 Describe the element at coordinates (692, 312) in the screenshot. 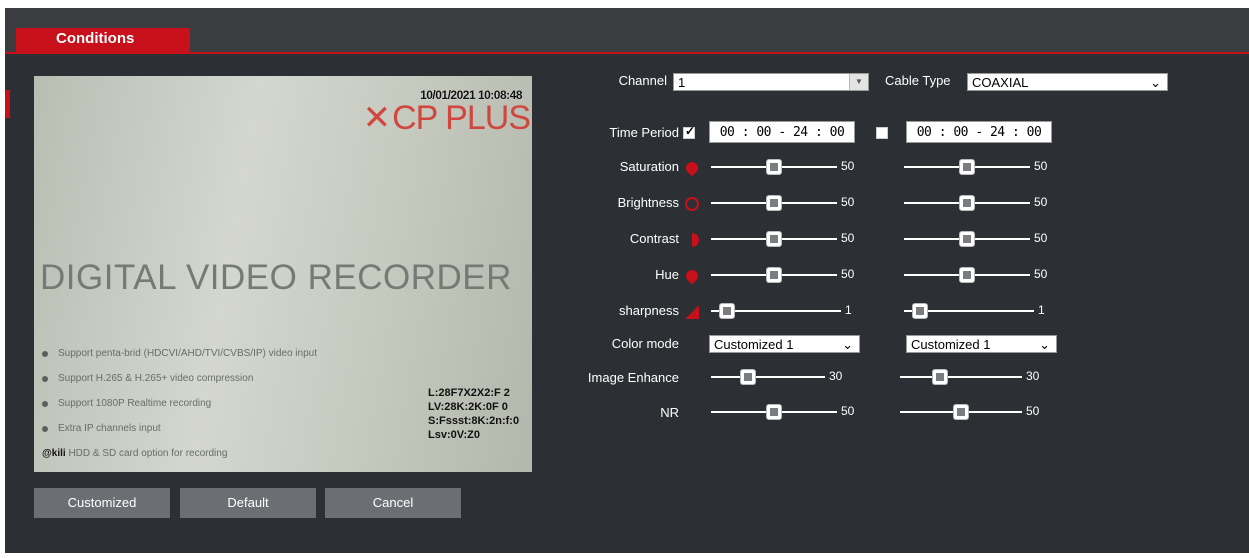

I see `sharpness-icon` at that location.